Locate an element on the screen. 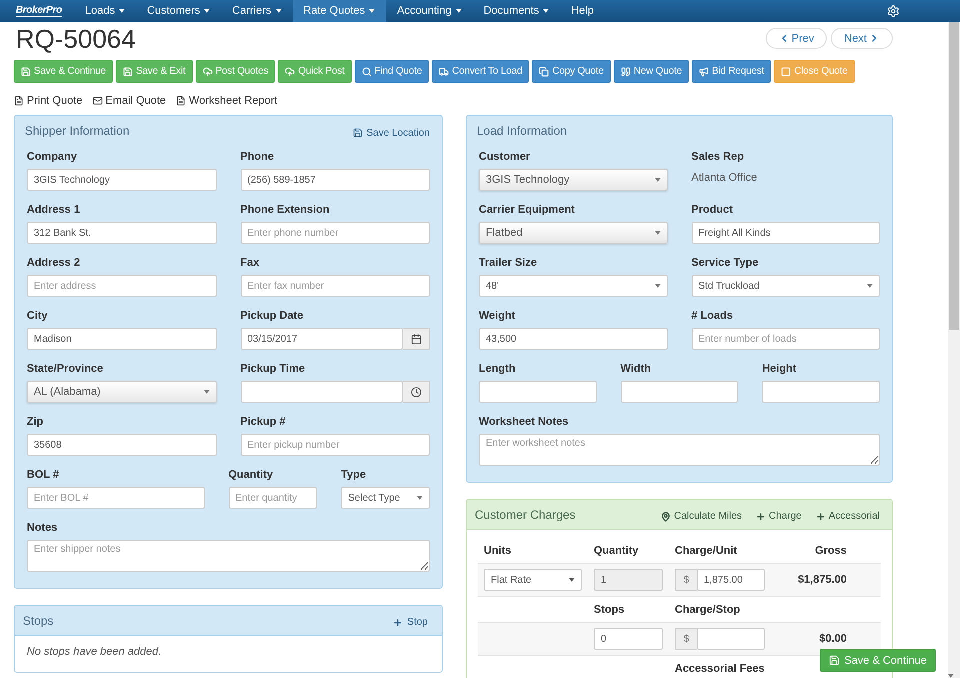 The height and width of the screenshot is (678, 960). prev-button: Prev is located at coordinates (797, 38).